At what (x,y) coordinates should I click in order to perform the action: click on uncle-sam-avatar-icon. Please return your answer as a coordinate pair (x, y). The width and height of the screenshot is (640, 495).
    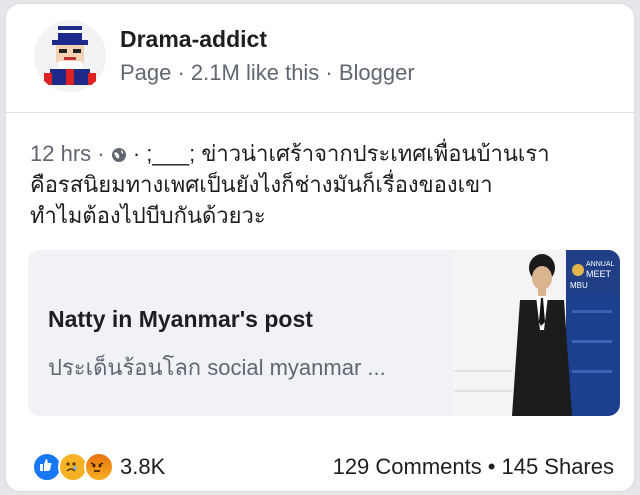
    Looking at the image, I should click on (70, 56).